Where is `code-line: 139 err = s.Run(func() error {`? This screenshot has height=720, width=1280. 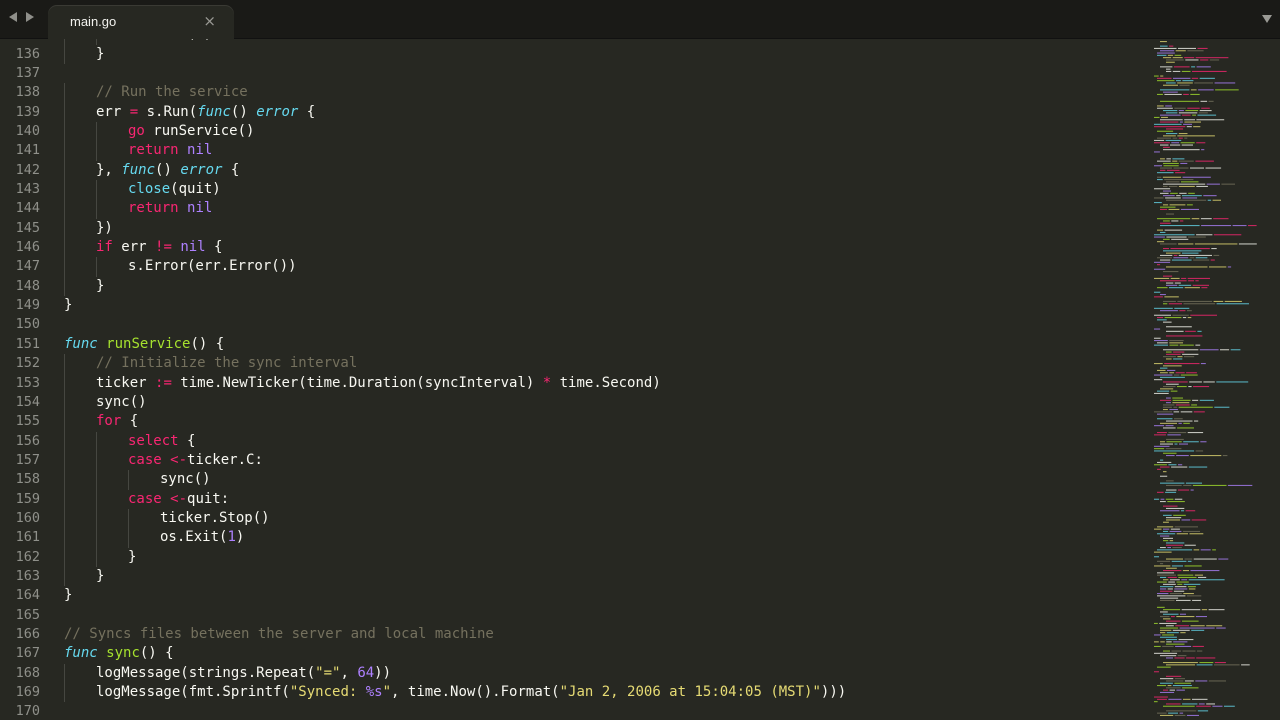
code-line: 139 err = s.Run(func() error { is located at coordinates (570, 112).